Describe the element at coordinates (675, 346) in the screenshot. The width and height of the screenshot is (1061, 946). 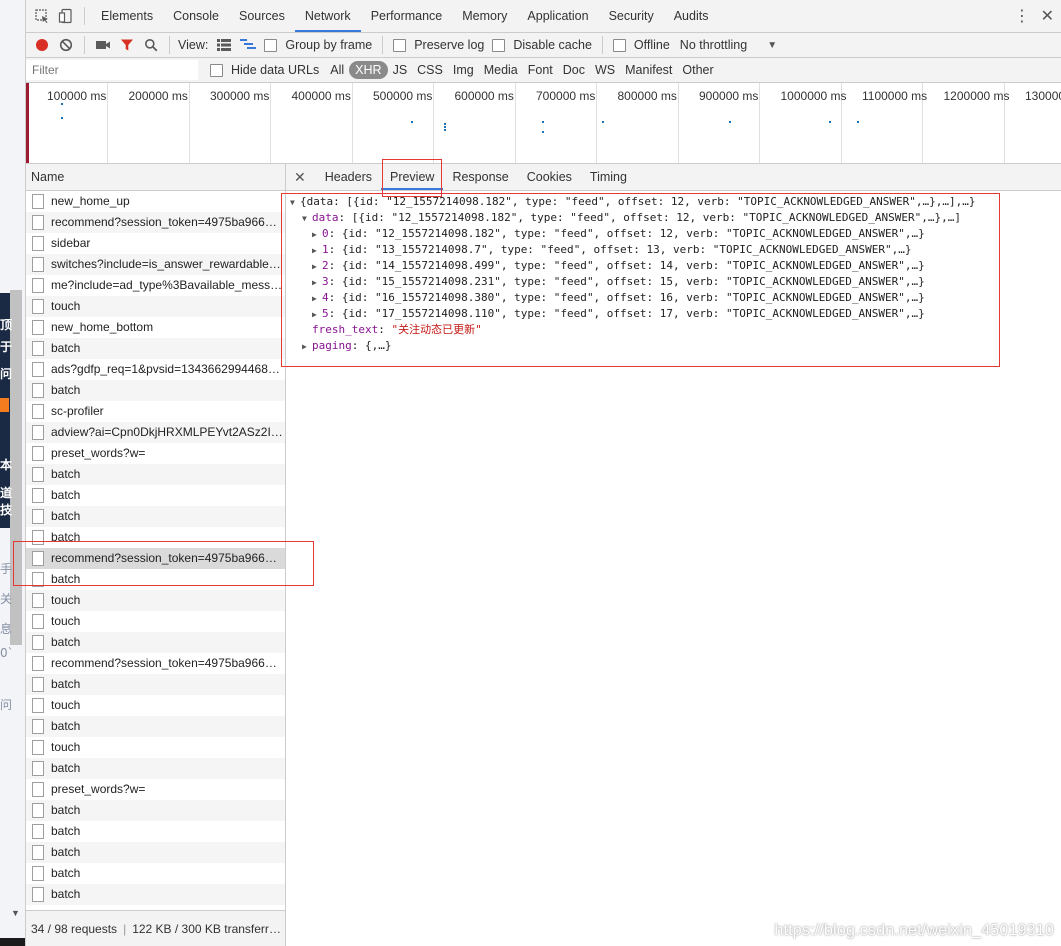
I see `preview-paging-node: ▶ paging: {,…}` at that location.